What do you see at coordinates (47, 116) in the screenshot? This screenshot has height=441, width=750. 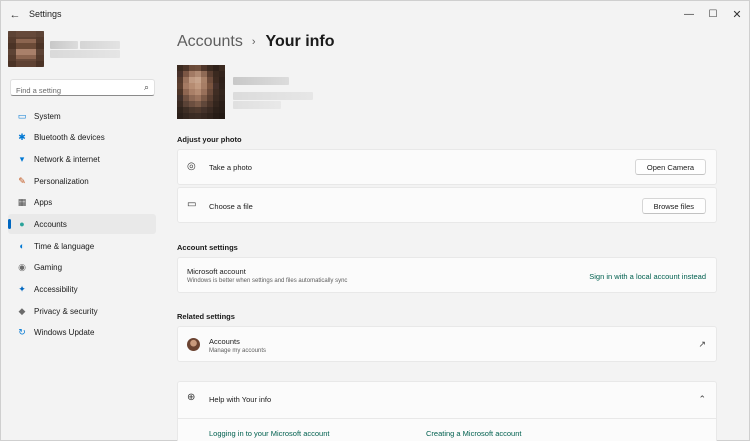 I see `sidebar-item-label: System` at bounding box center [47, 116].